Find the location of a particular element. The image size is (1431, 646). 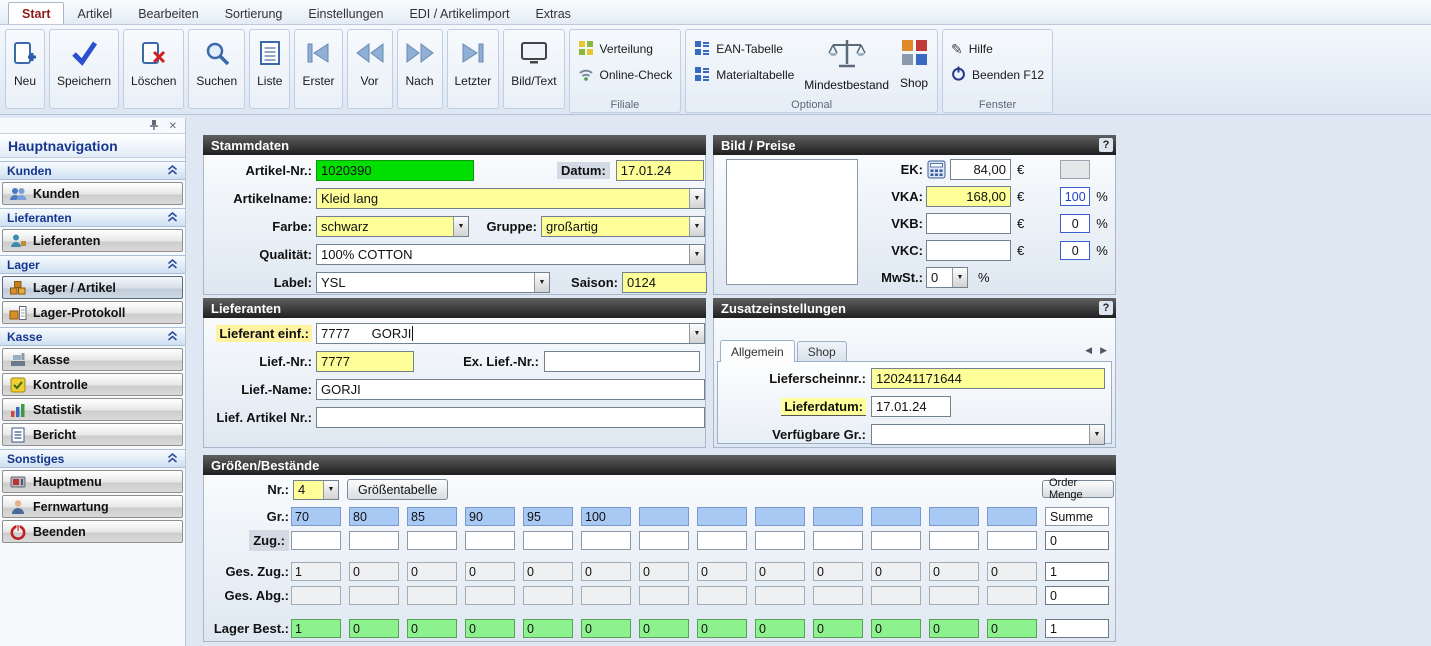

lieferant-einf-combo: 7777 GORJI ▼ is located at coordinates (510, 333).